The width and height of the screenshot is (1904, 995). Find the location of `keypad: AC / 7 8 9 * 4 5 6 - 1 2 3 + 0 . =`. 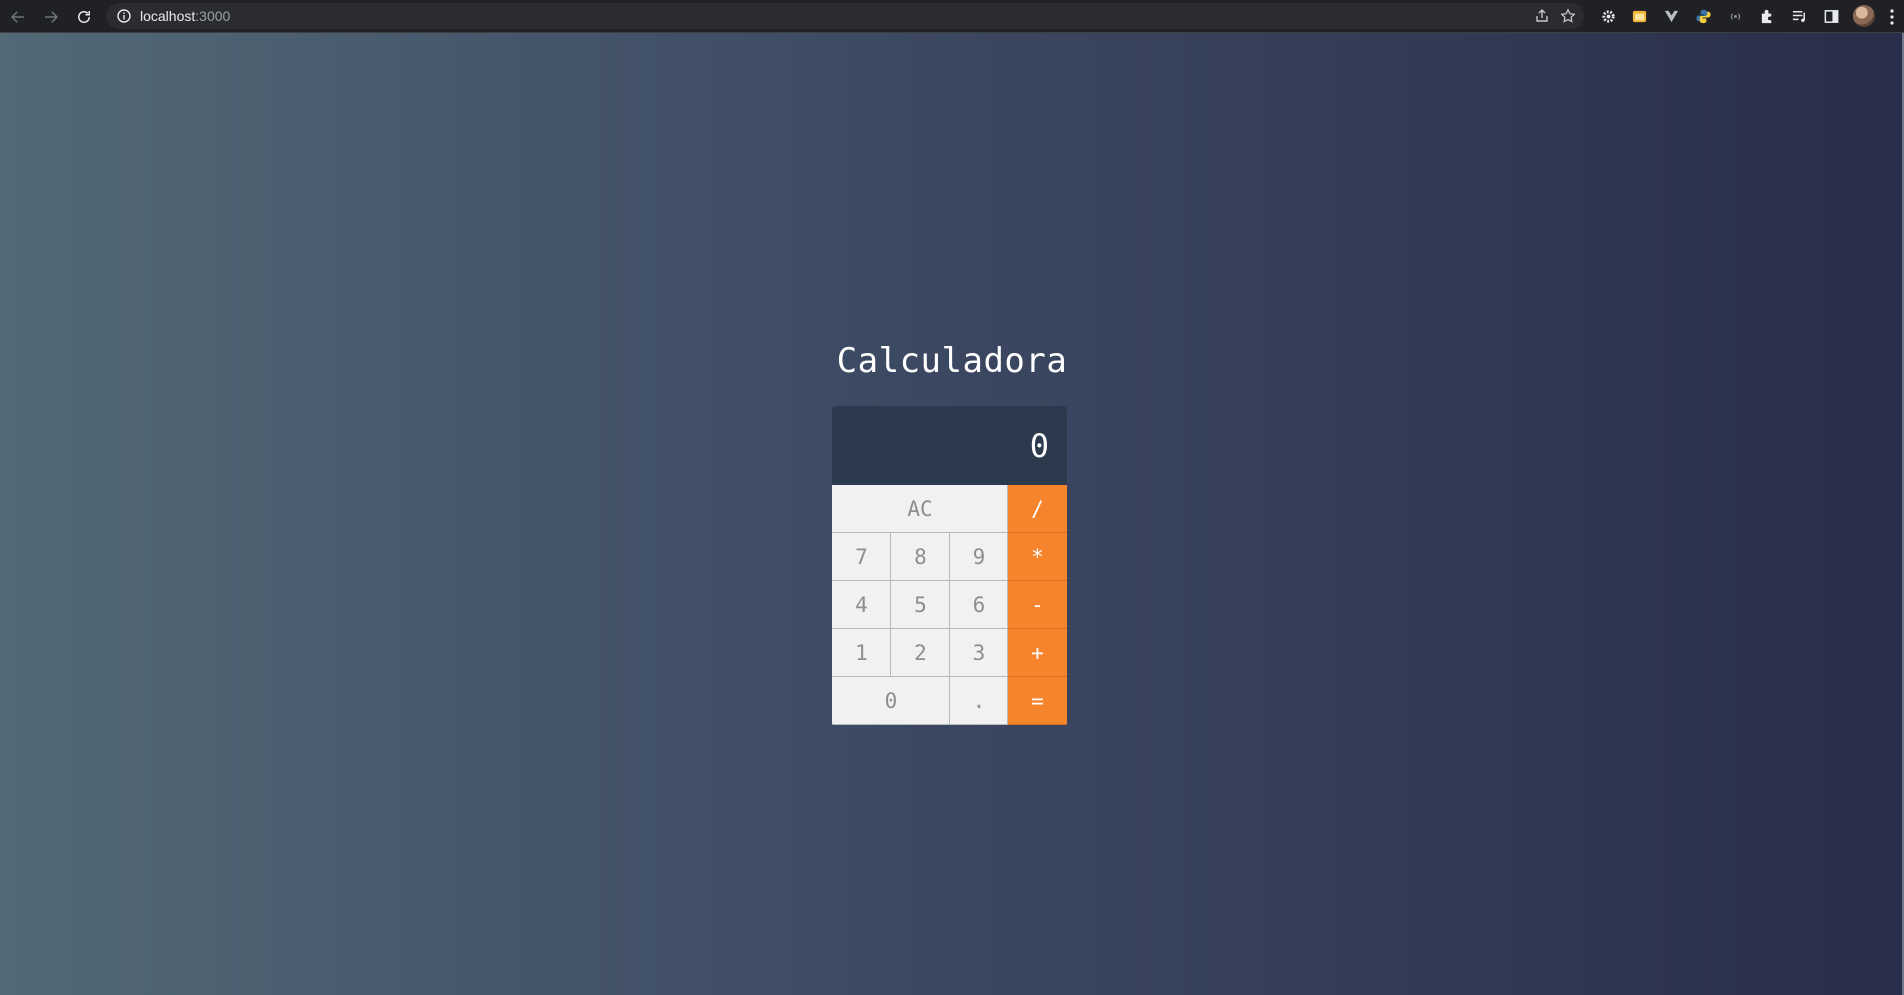

keypad: AC / 7 8 9 * 4 5 6 - 1 2 3 + 0 . = is located at coordinates (949, 605).